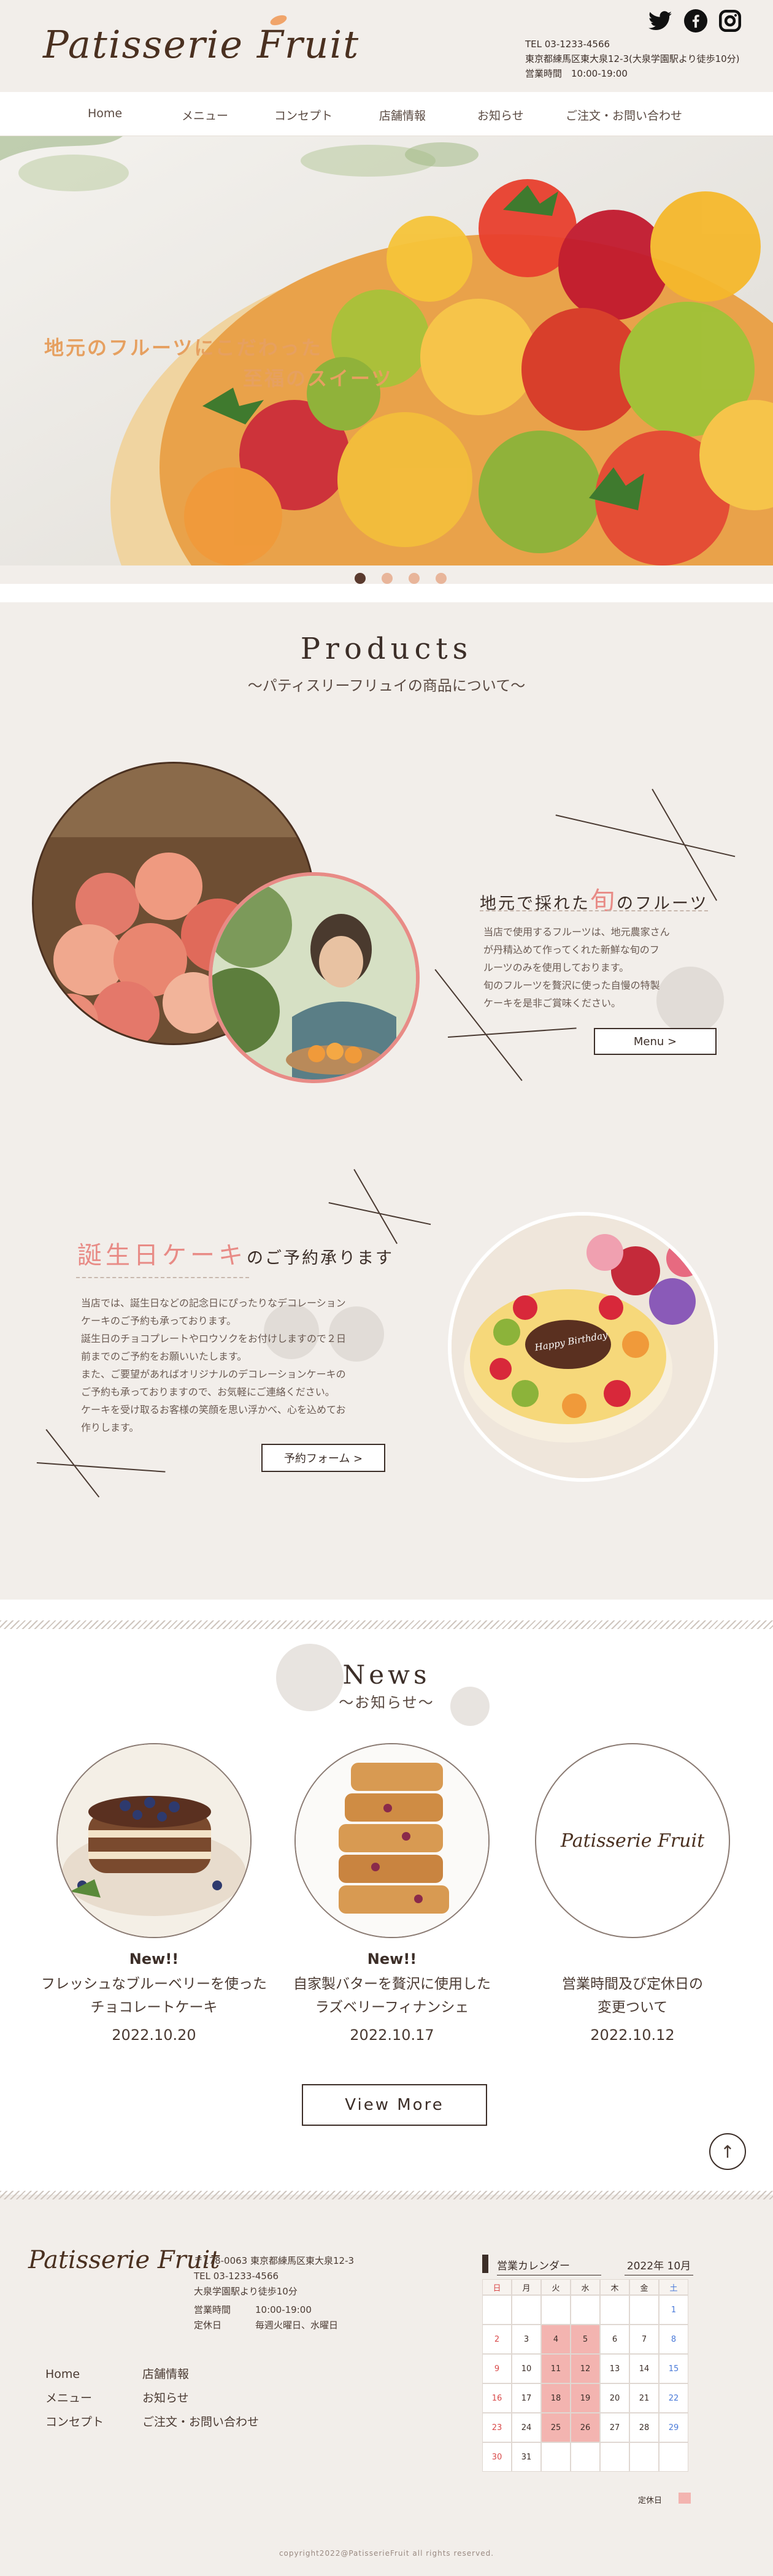 Image resolution: width=773 pixels, height=2576 pixels. Describe the element at coordinates (154, 1995) in the screenshot. I see `news-link: フレッシュなブルーベリーを使った チョコレートケーキ` at that location.